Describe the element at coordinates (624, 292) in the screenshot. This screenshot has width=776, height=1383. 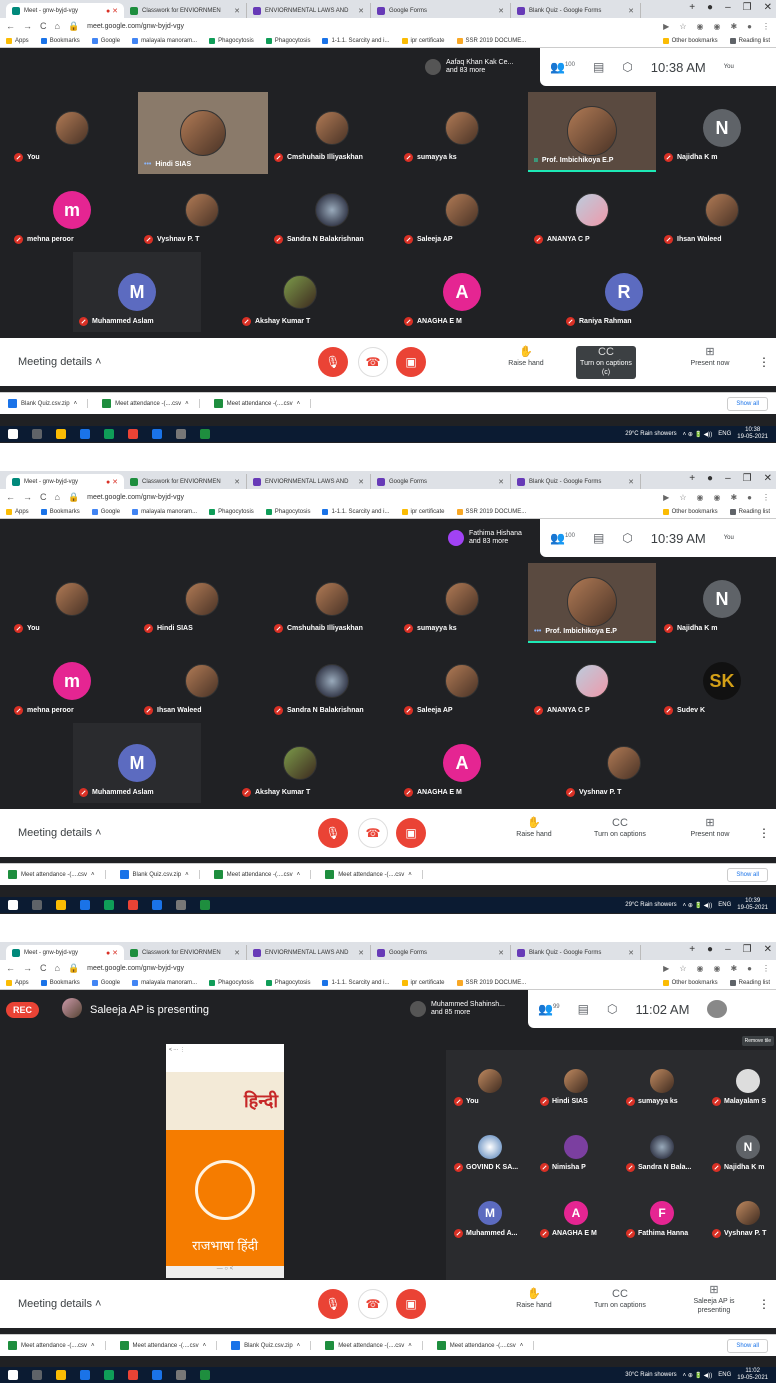
I see `participant-tile: R Raniya Rahman` at that location.